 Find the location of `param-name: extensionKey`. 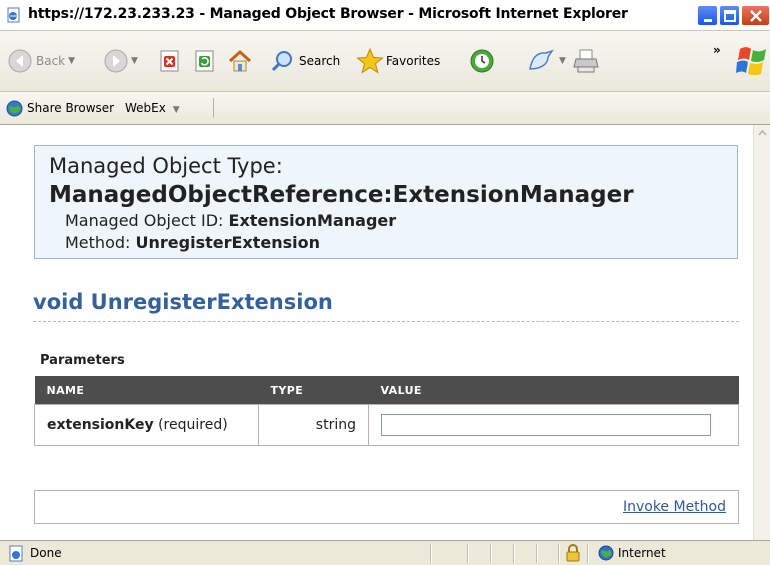

param-name: extensionKey is located at coordinates (100, 425).